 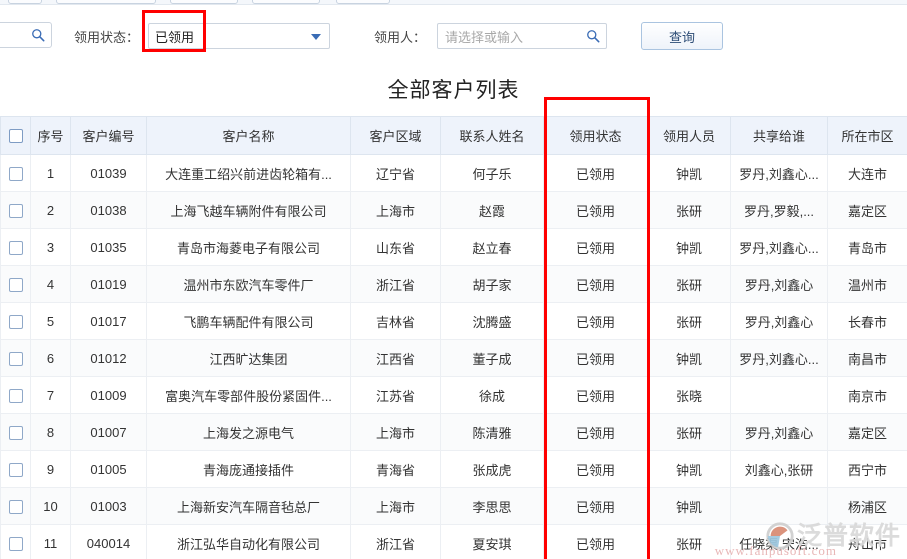 I want to click on header-city: 所在市区, so click(x=867, y=135).